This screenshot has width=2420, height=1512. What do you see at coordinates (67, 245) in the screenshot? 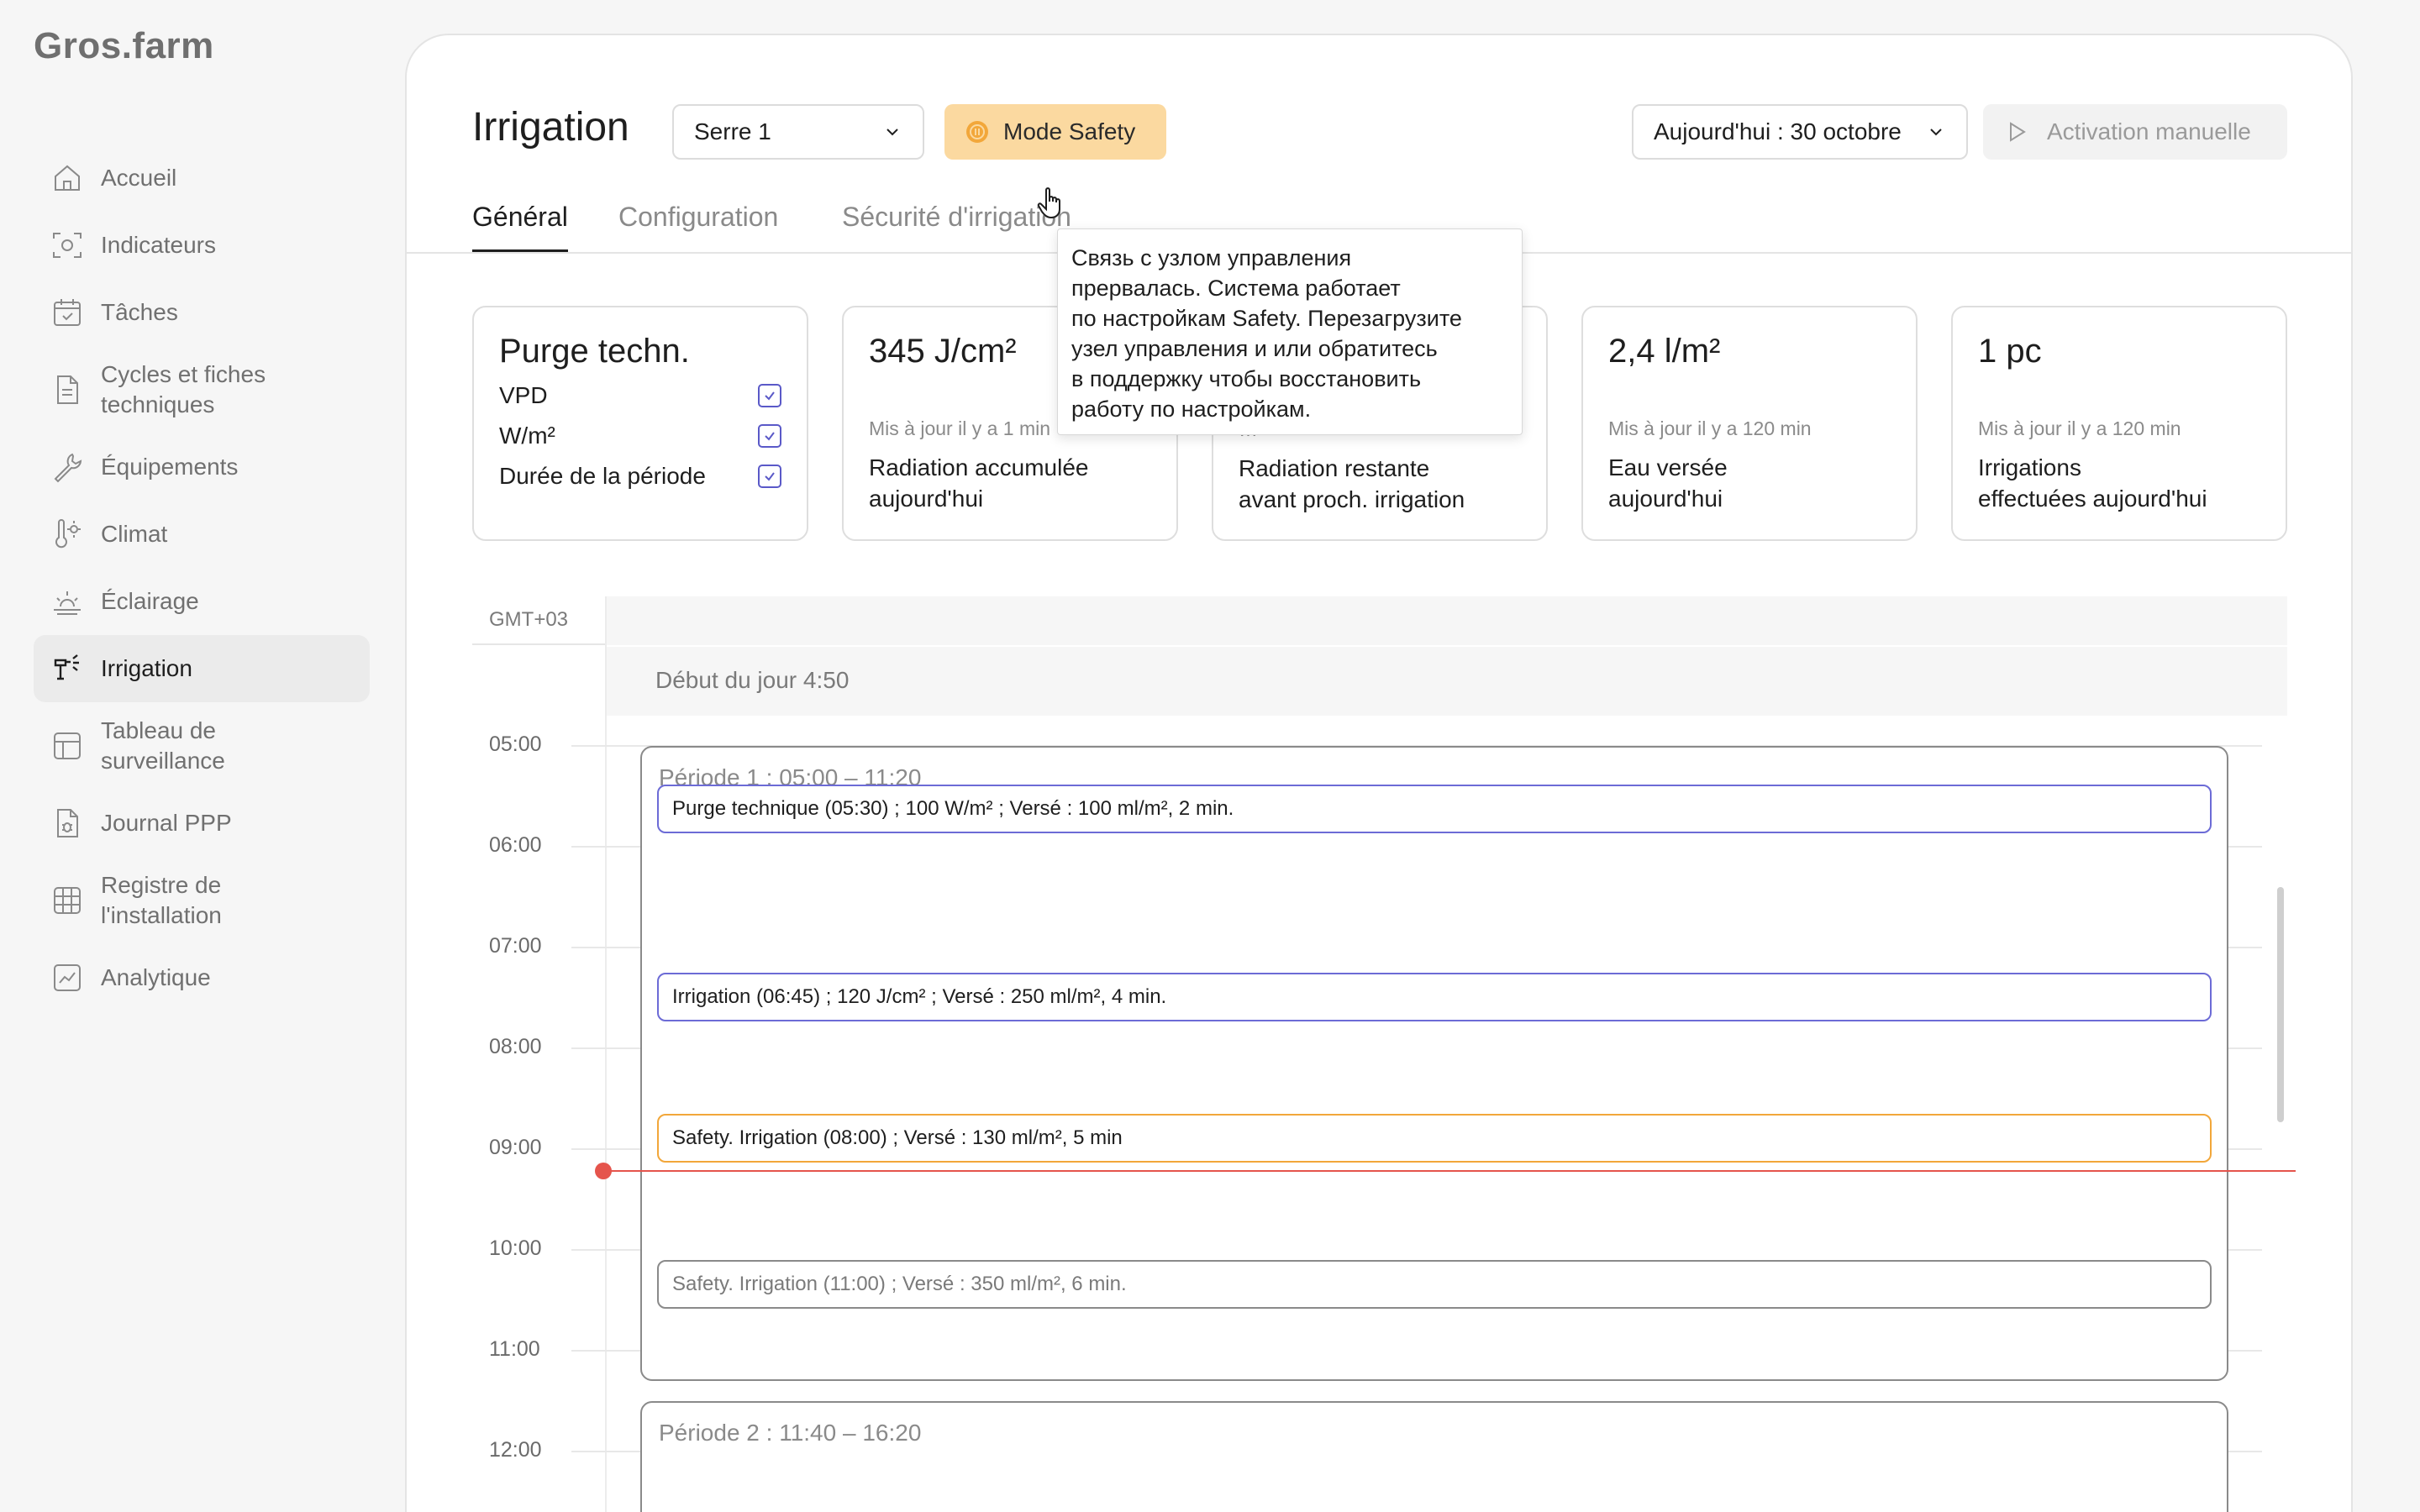
I see `camera-icon` at bounding box center [67, 245].